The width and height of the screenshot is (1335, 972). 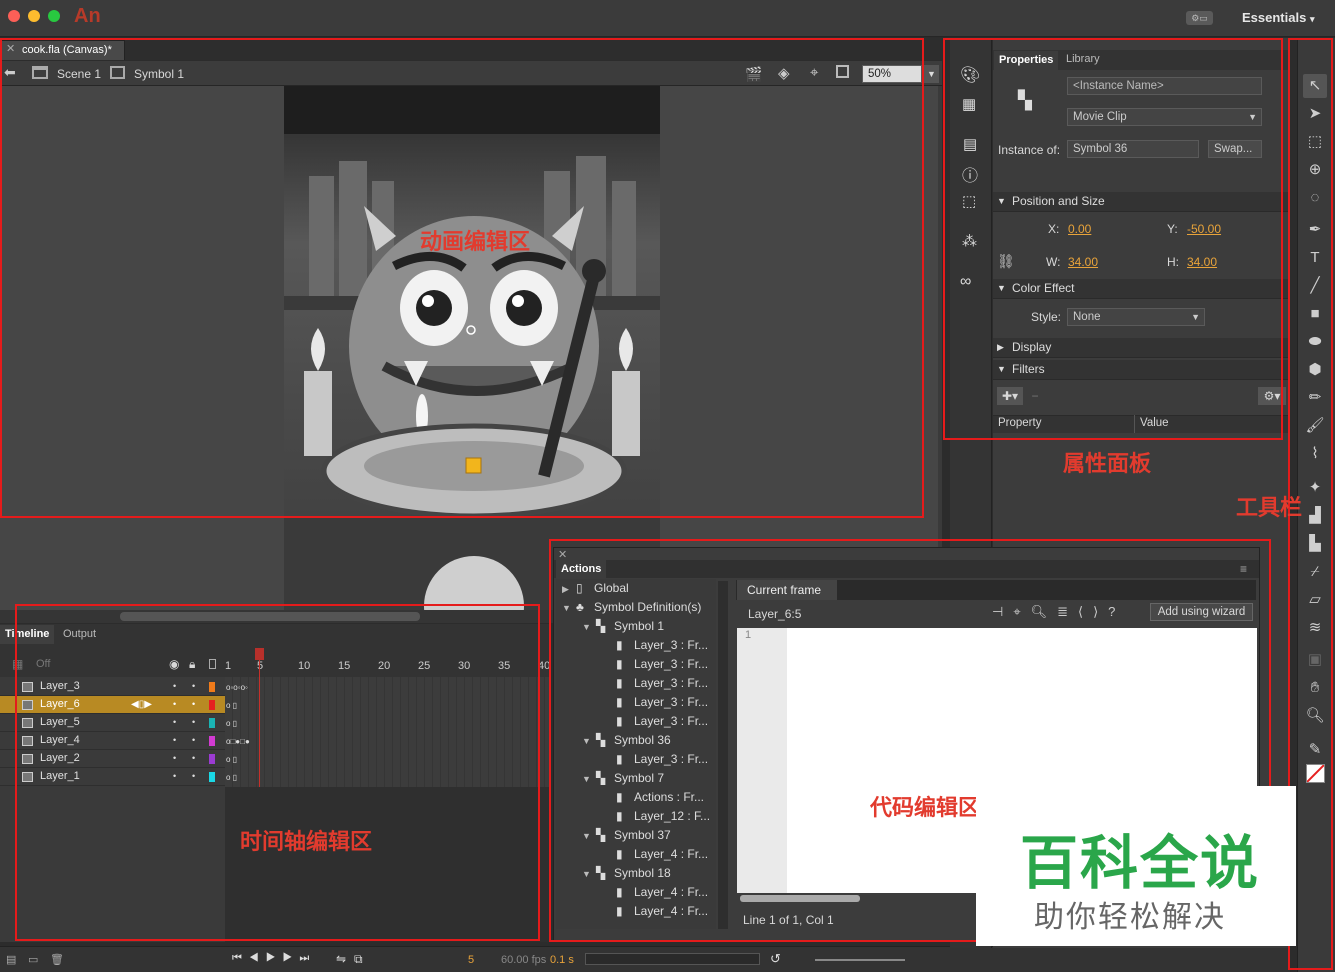 What do you see at coordinates (1269, 507) in the screenshot?
I see `annotation-label-toolbar: 工具栏` at bounding box center [1269, 507].